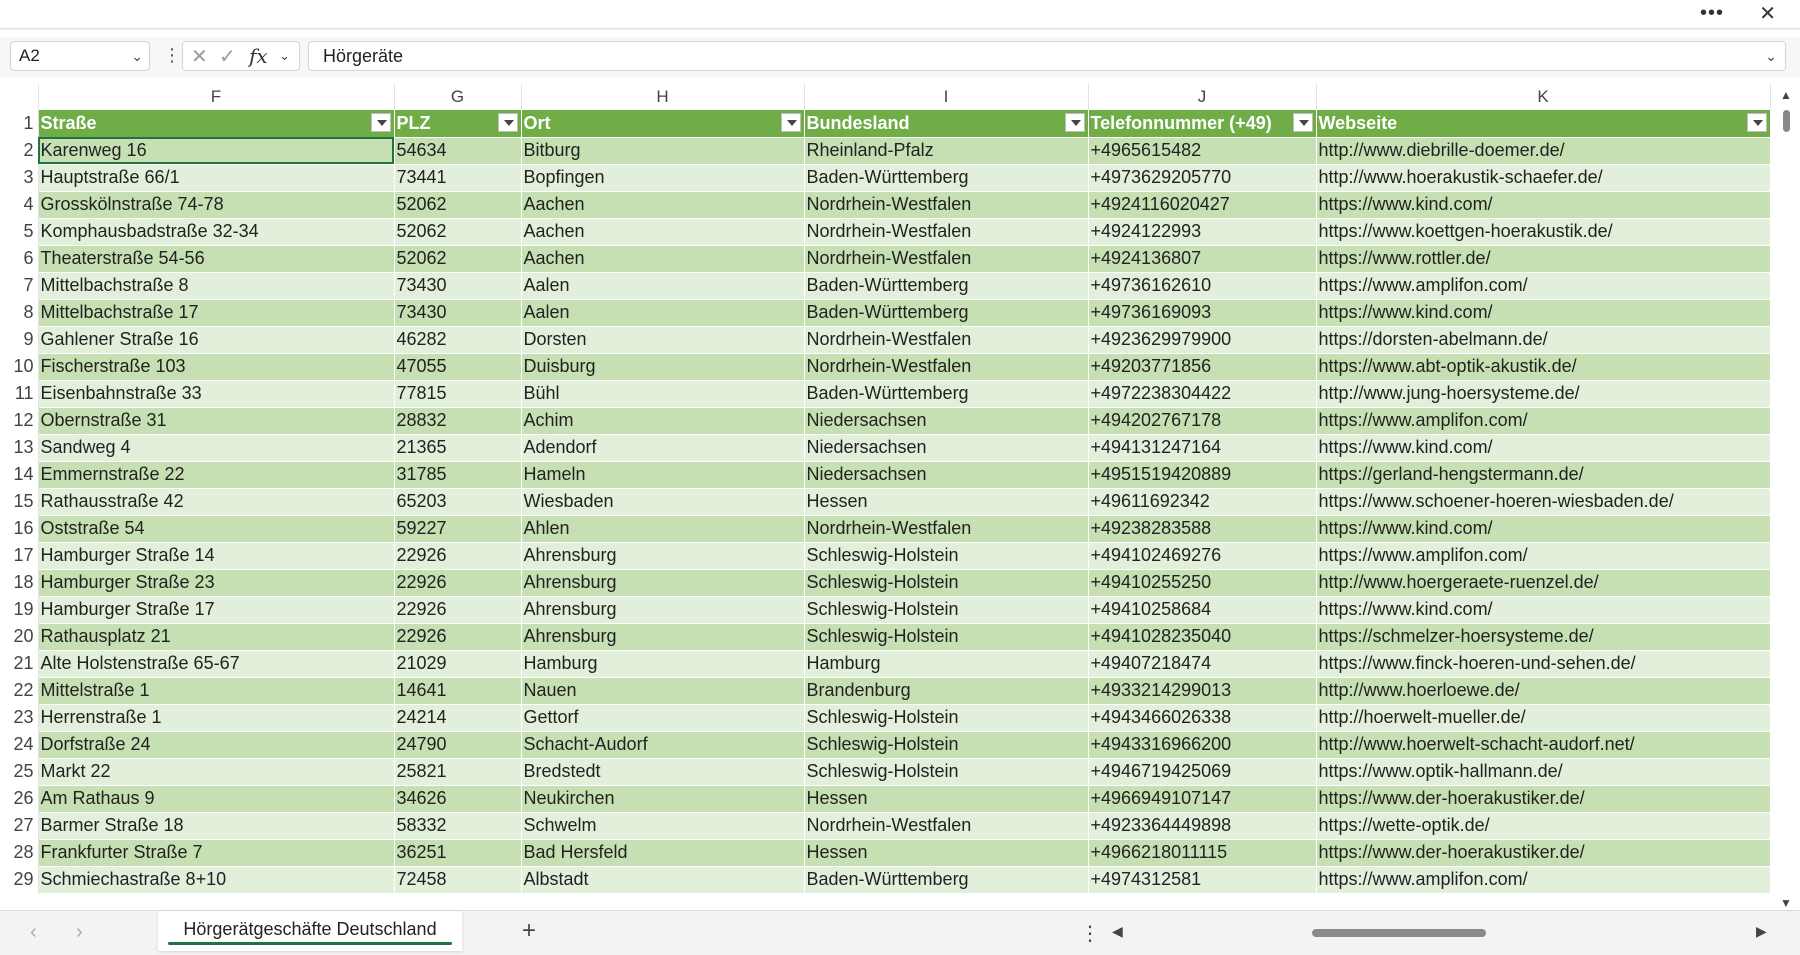 This screenshot has height=955, width=1800. Describe the element at coordinates (19, 366) in the screenshot. I see `row-number: 10` at that location.